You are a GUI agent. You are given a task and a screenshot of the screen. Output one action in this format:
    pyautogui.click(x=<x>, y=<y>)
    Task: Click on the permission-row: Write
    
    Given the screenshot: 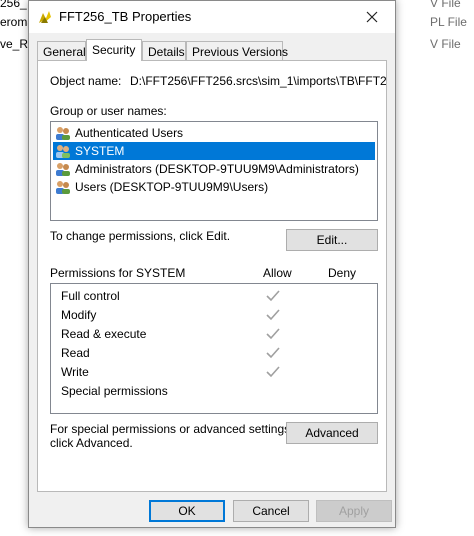 What is the action you would take?
    pyautogui.click(x=214, y=372)
    